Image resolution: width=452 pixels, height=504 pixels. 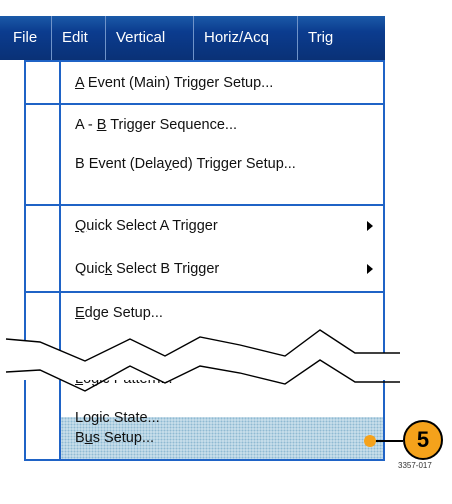 What do you see at coordinates (370, 441) in the screenshot?
I see `callout-pointer-dot` at bounding box center [370, 441].